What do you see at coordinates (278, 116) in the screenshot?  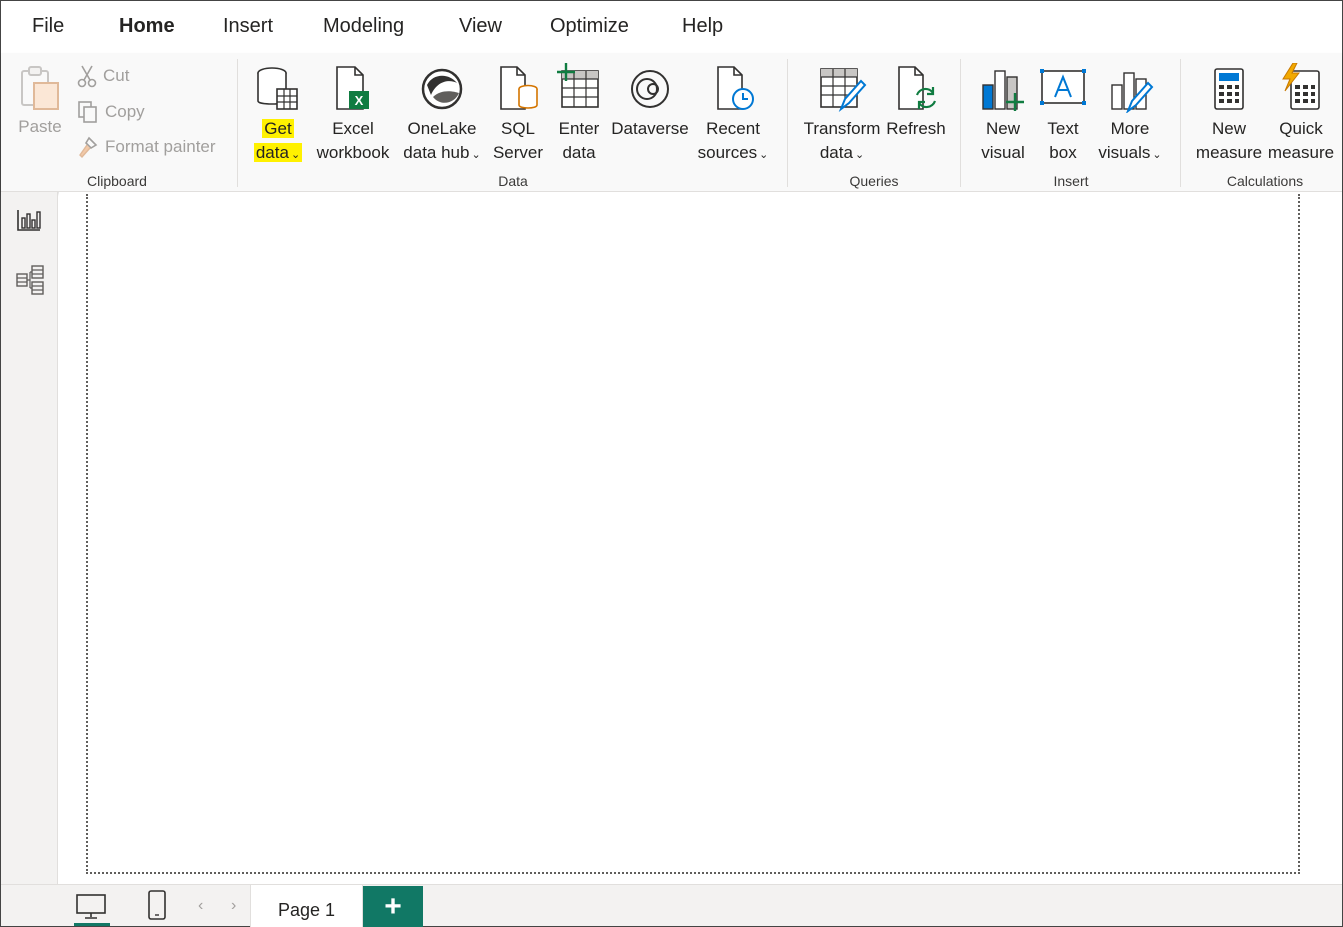 I see `get-data-button: Get data ⌄` at bounding box center [278, 116].